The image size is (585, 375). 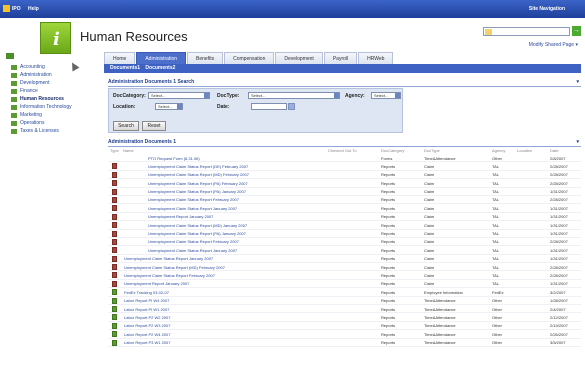 I want to click on col-agency: Agency, so click(x=498, y=150).